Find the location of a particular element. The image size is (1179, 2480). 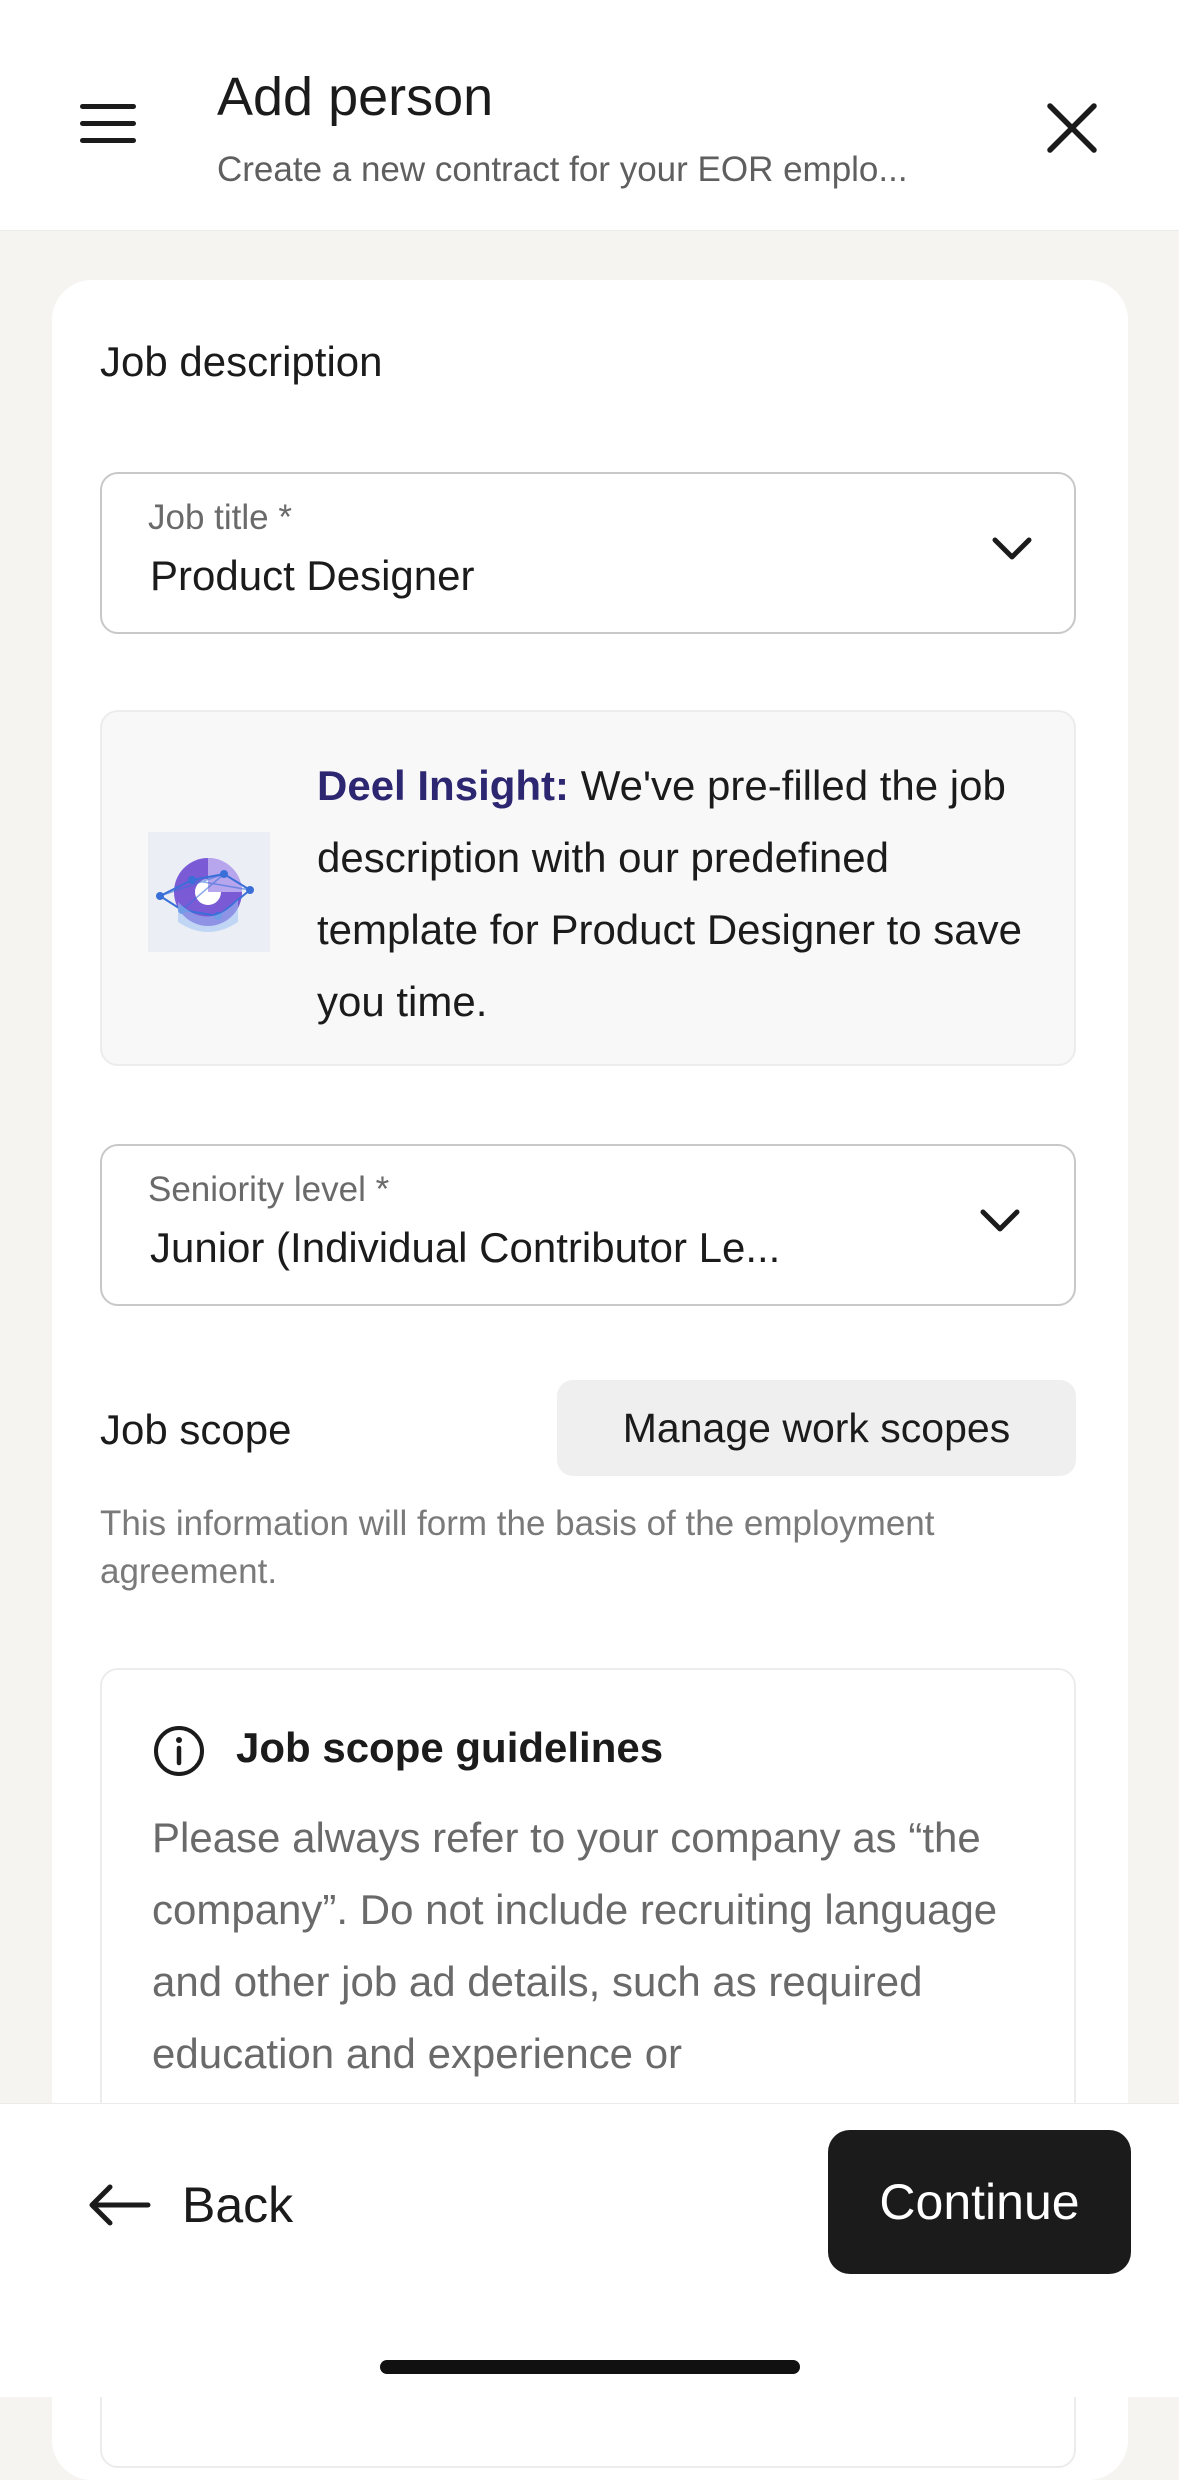

job-title-select: Job title * Product Designer is located at coordinates (588, 553).